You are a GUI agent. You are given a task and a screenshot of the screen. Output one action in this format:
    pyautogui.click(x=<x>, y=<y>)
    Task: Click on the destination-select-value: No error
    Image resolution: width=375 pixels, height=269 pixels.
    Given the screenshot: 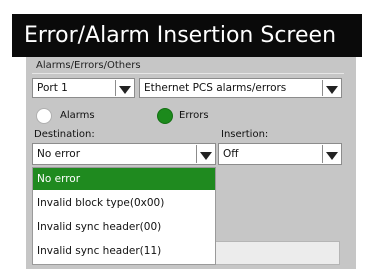 What is the action you would take?
    pyautogui.click(x=59, y=154)
    